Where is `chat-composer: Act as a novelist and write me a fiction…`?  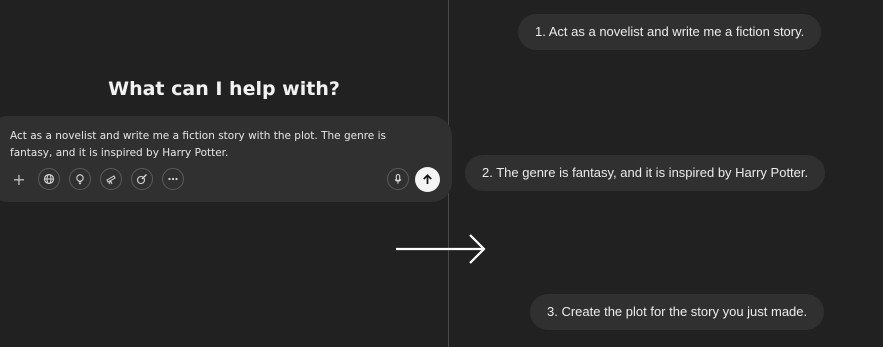 chat-composer: Act as a novelist and write me a fiction… is located at coordinates (226, 159).